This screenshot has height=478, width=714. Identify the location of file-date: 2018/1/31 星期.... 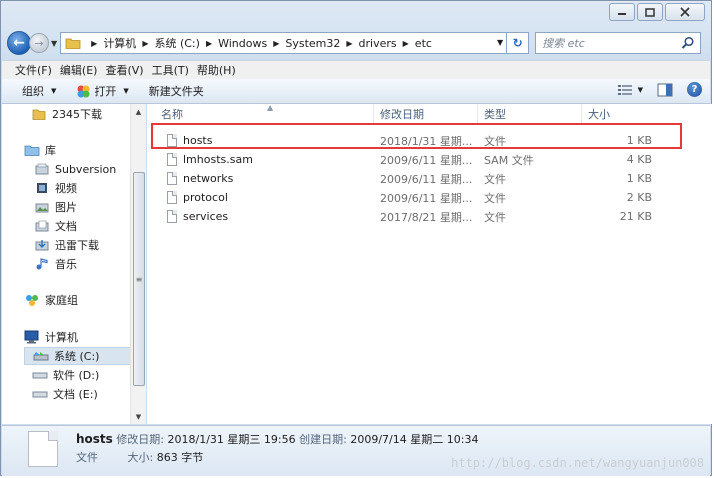
(426, 141).